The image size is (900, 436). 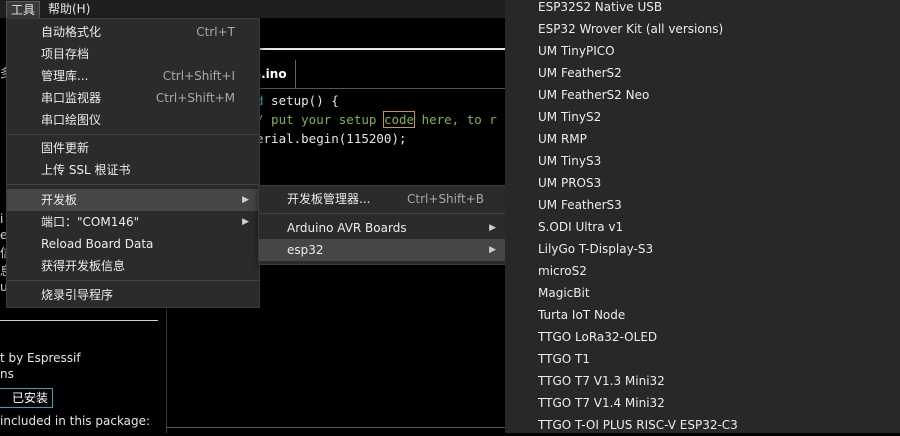 I want to click on board-item: ESP32S2 Native USB, so click(x=600, y=9).